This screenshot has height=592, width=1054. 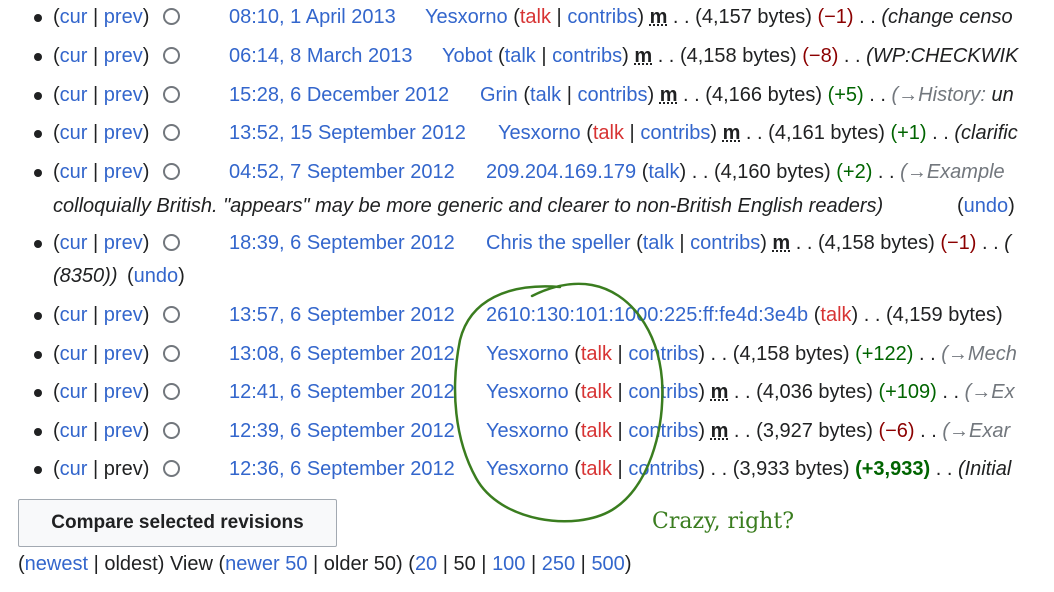 What do you see at coordinates (38, 316) in the screenshot?
I see `bullet-icon` at bounding box center [38, 316].